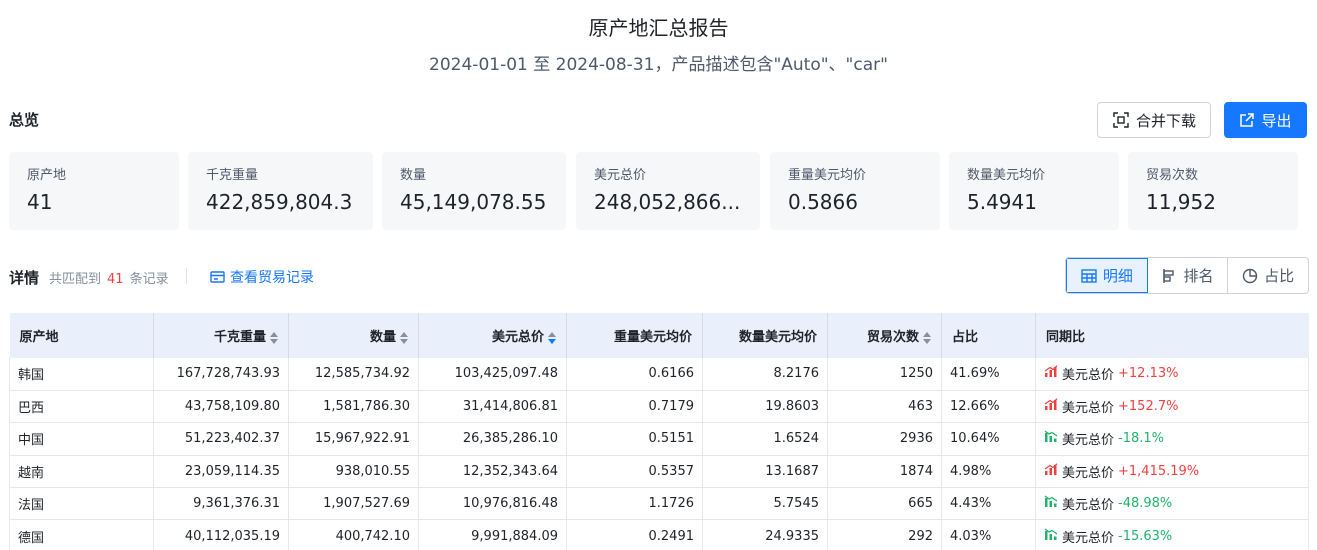 The height and width of the screenshot is (550, 1317). Describe the element at coordinates (492, 407) in the screenshot. I see `cell-usd-total: 31,414,806.81` at that location.